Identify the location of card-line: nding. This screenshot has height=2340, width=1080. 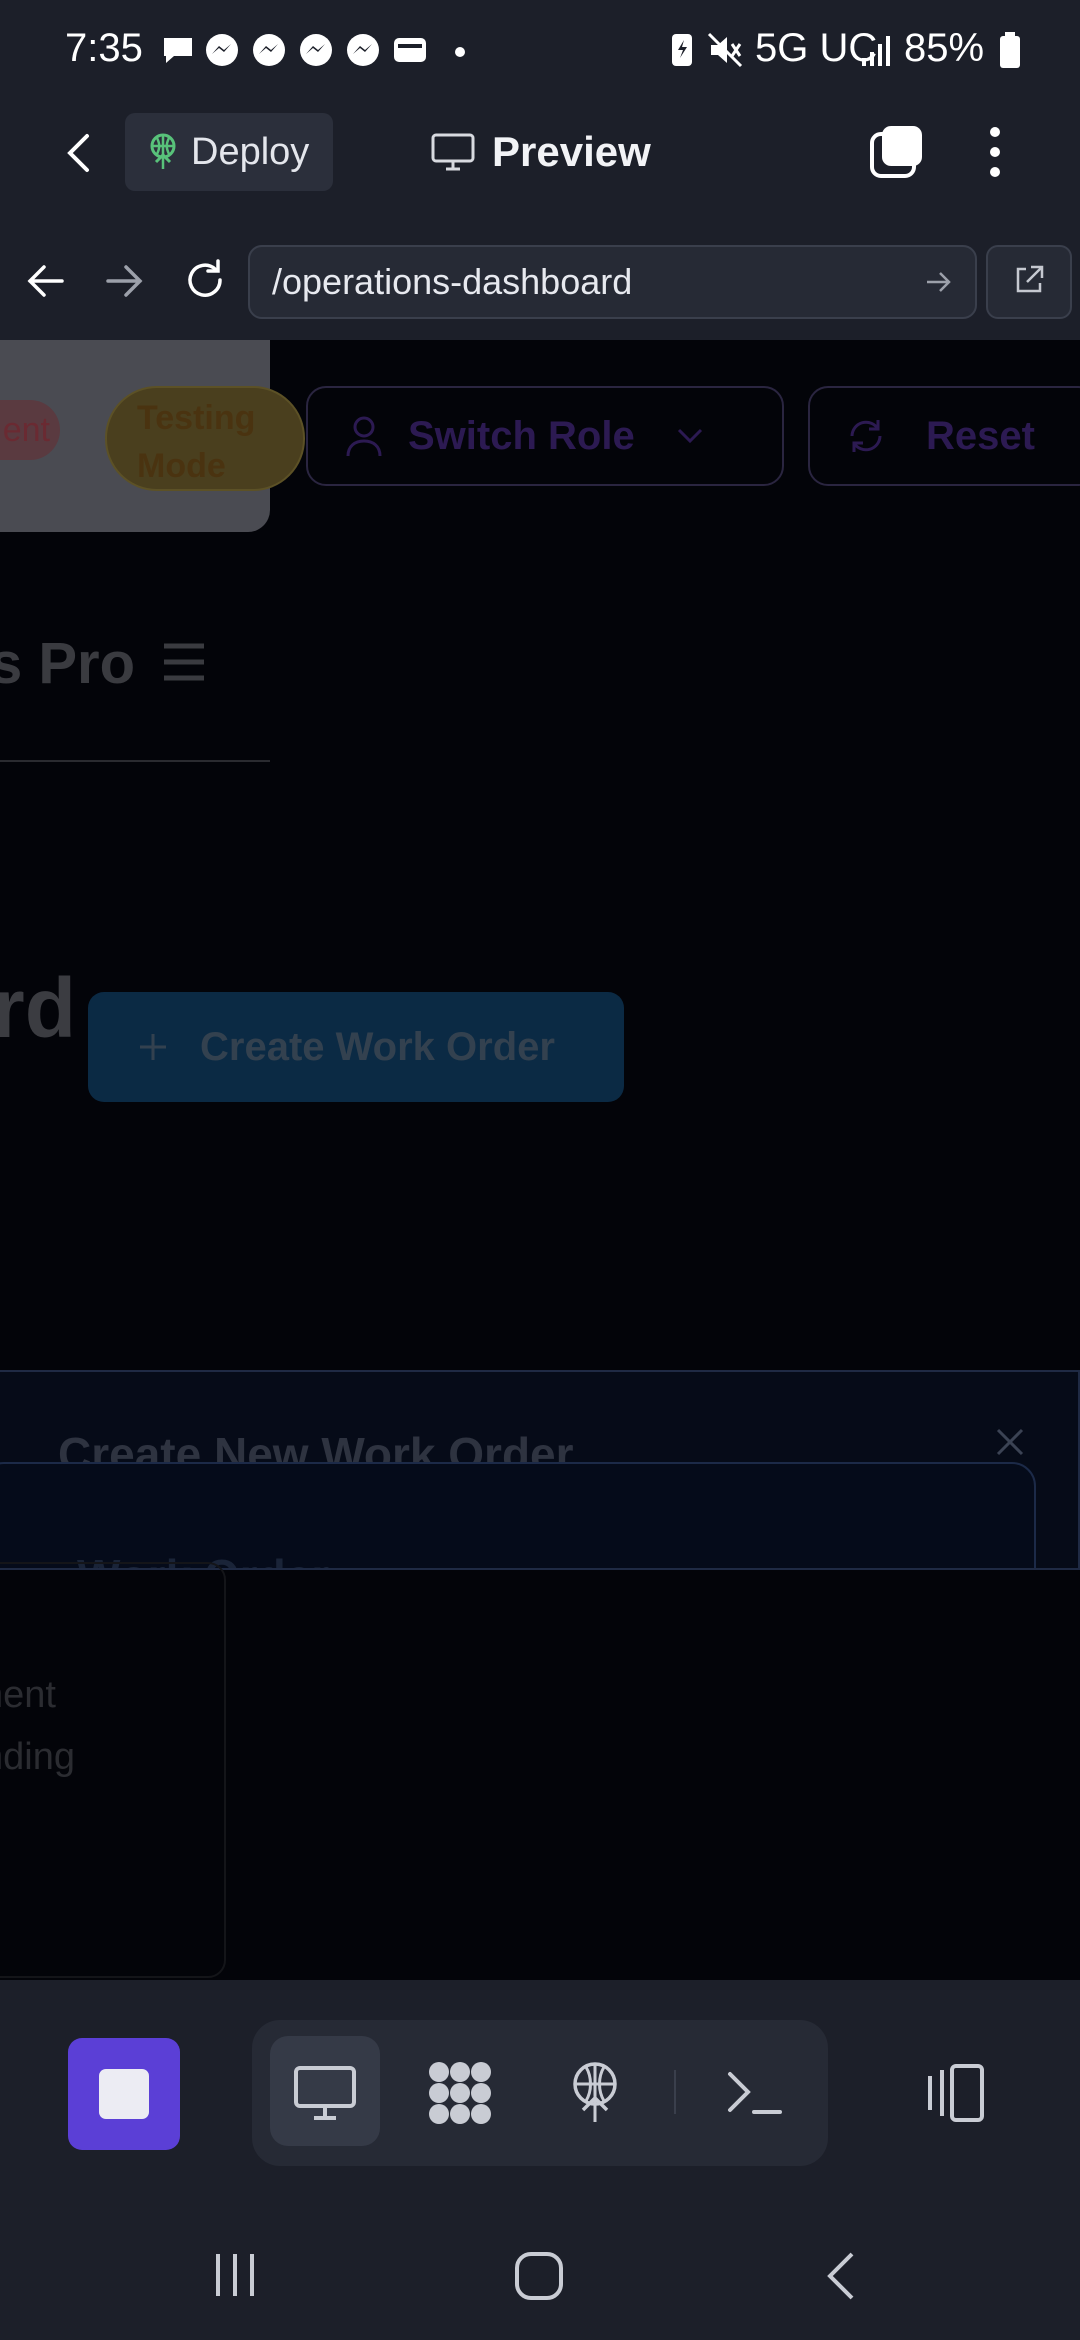
(37, 1757).